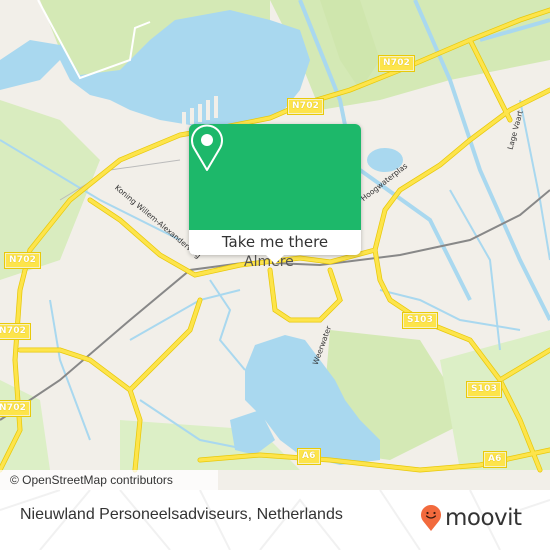 This screenshot has width=550, height=550. I want to click on moovit-logo: moovit, so click(471, 518).